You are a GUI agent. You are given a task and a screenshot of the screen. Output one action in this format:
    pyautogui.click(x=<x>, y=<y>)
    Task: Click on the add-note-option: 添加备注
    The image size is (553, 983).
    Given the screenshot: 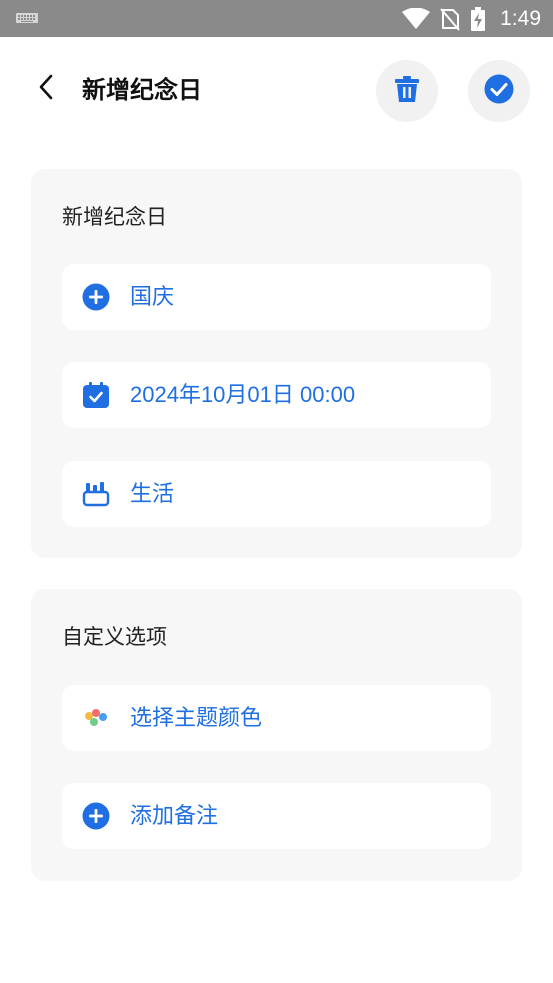 What is the action you would take?
    pyautogui.click(x=276, y=816)
    